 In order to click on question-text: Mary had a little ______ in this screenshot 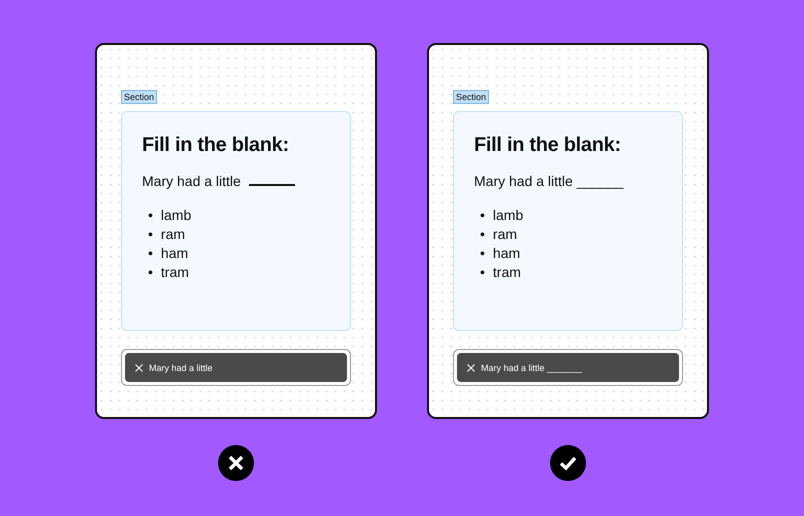, I will do `click(549, 181)`.